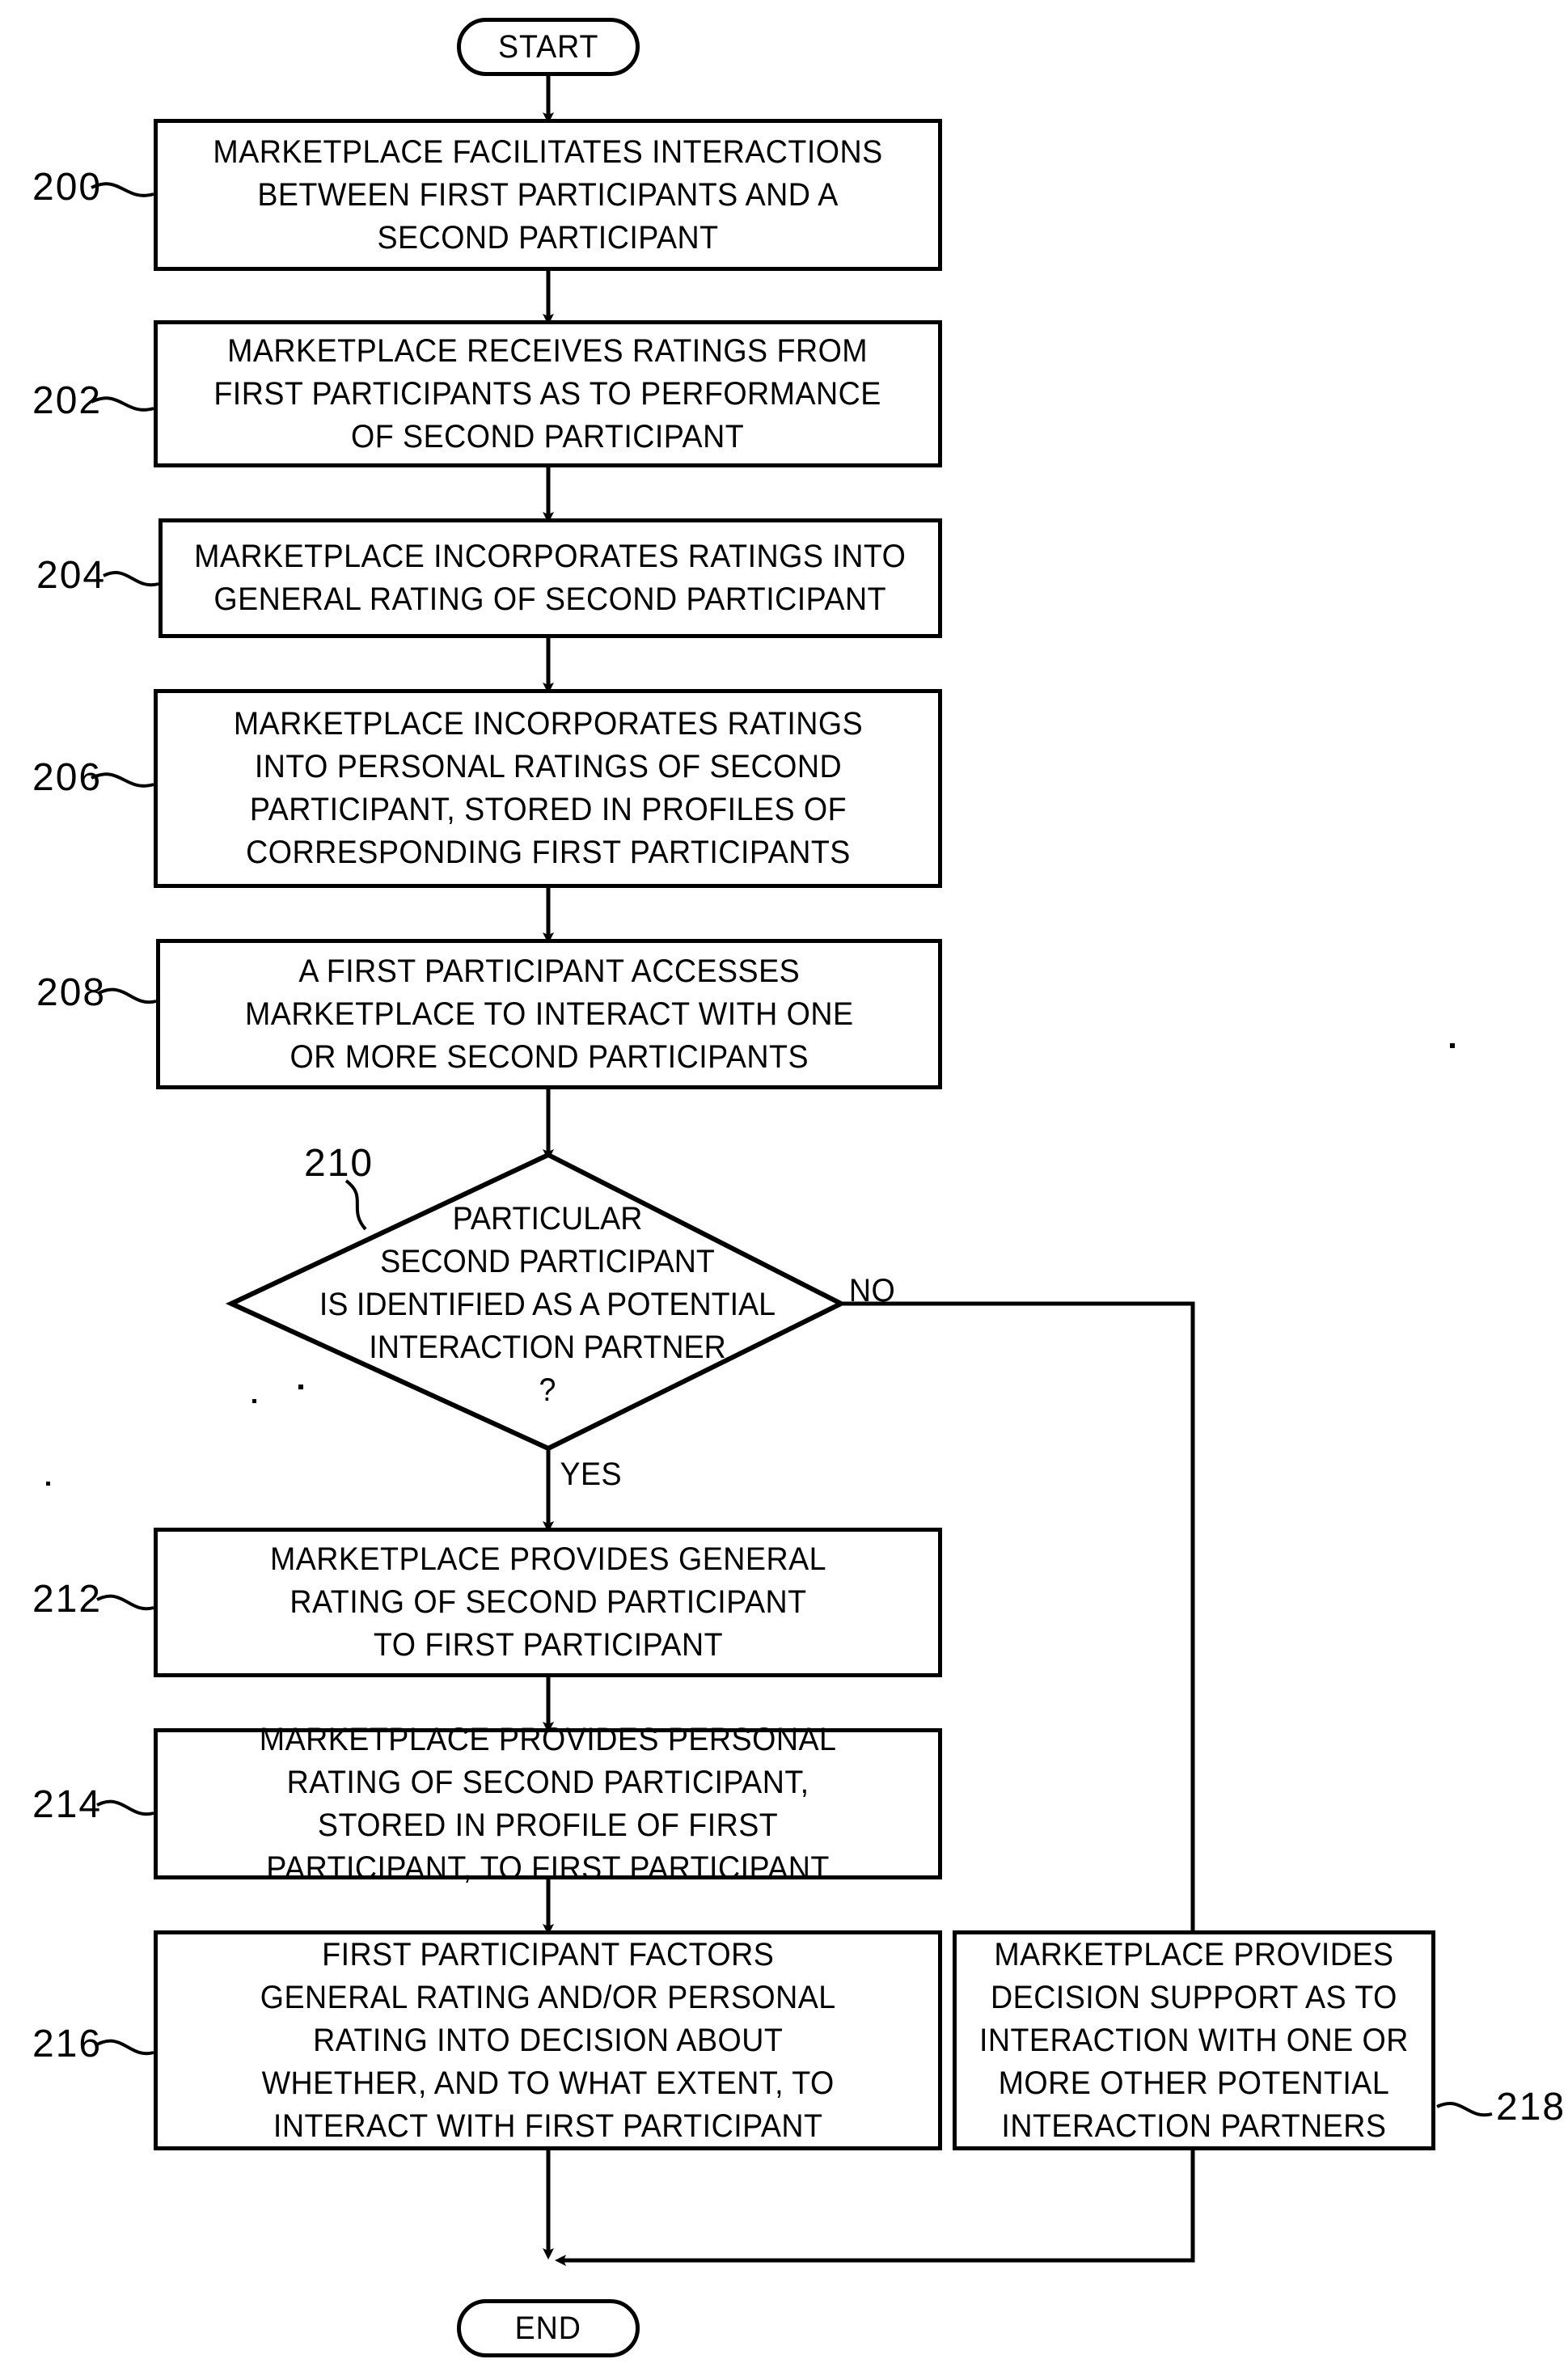  What do you see at coordinates (339, 1164) in the screenshot?
I see `ref-number-210: 210` at bounding box center [339, 1164].